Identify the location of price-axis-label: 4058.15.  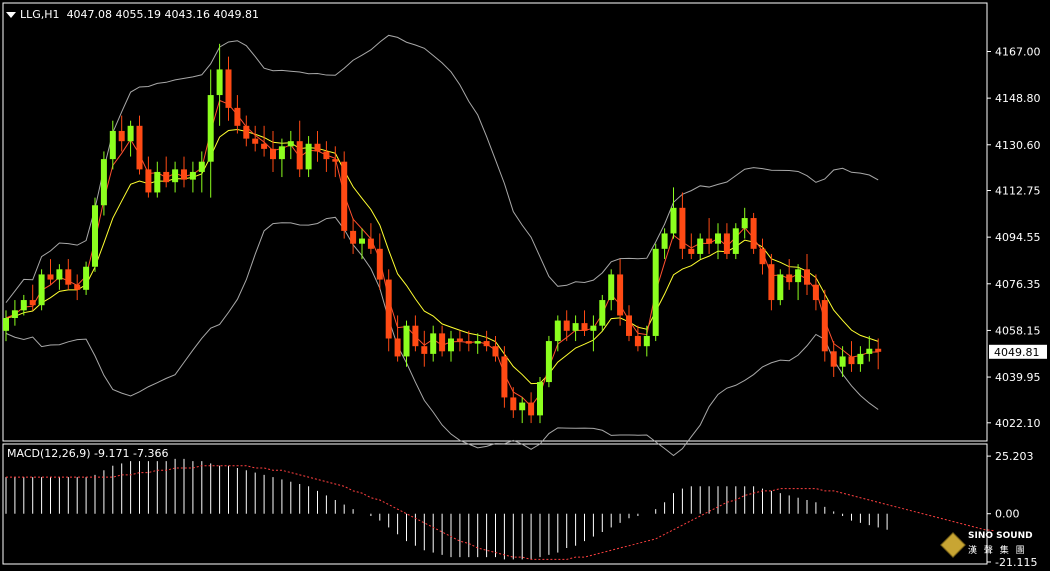
(1018, 330).